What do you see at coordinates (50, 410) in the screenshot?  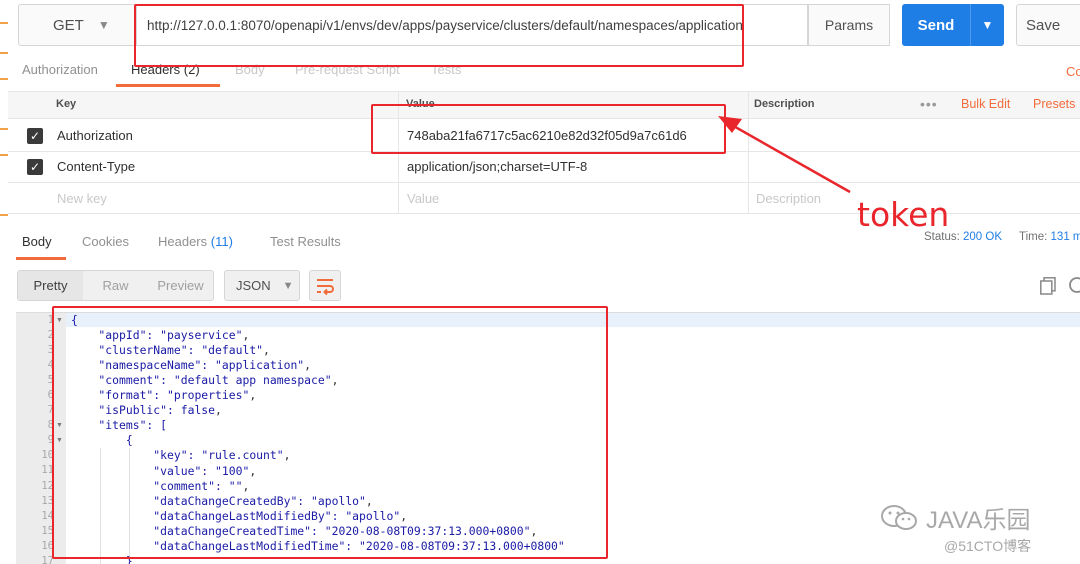 I see `line-number: 7` at bounding box center [50, 410].